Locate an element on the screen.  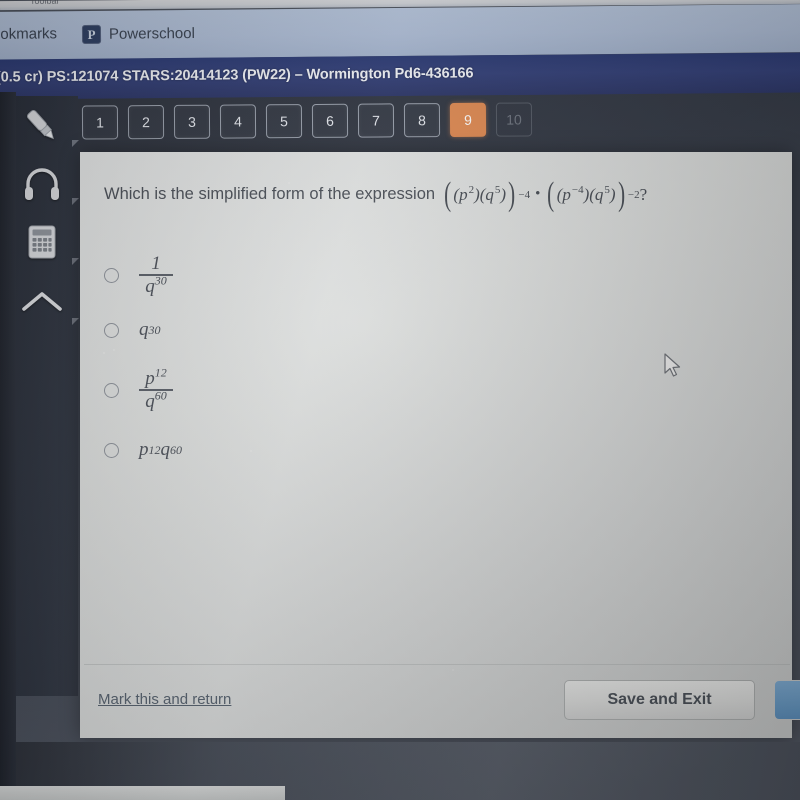
radio-option-b is located at coordinates (111, 330).